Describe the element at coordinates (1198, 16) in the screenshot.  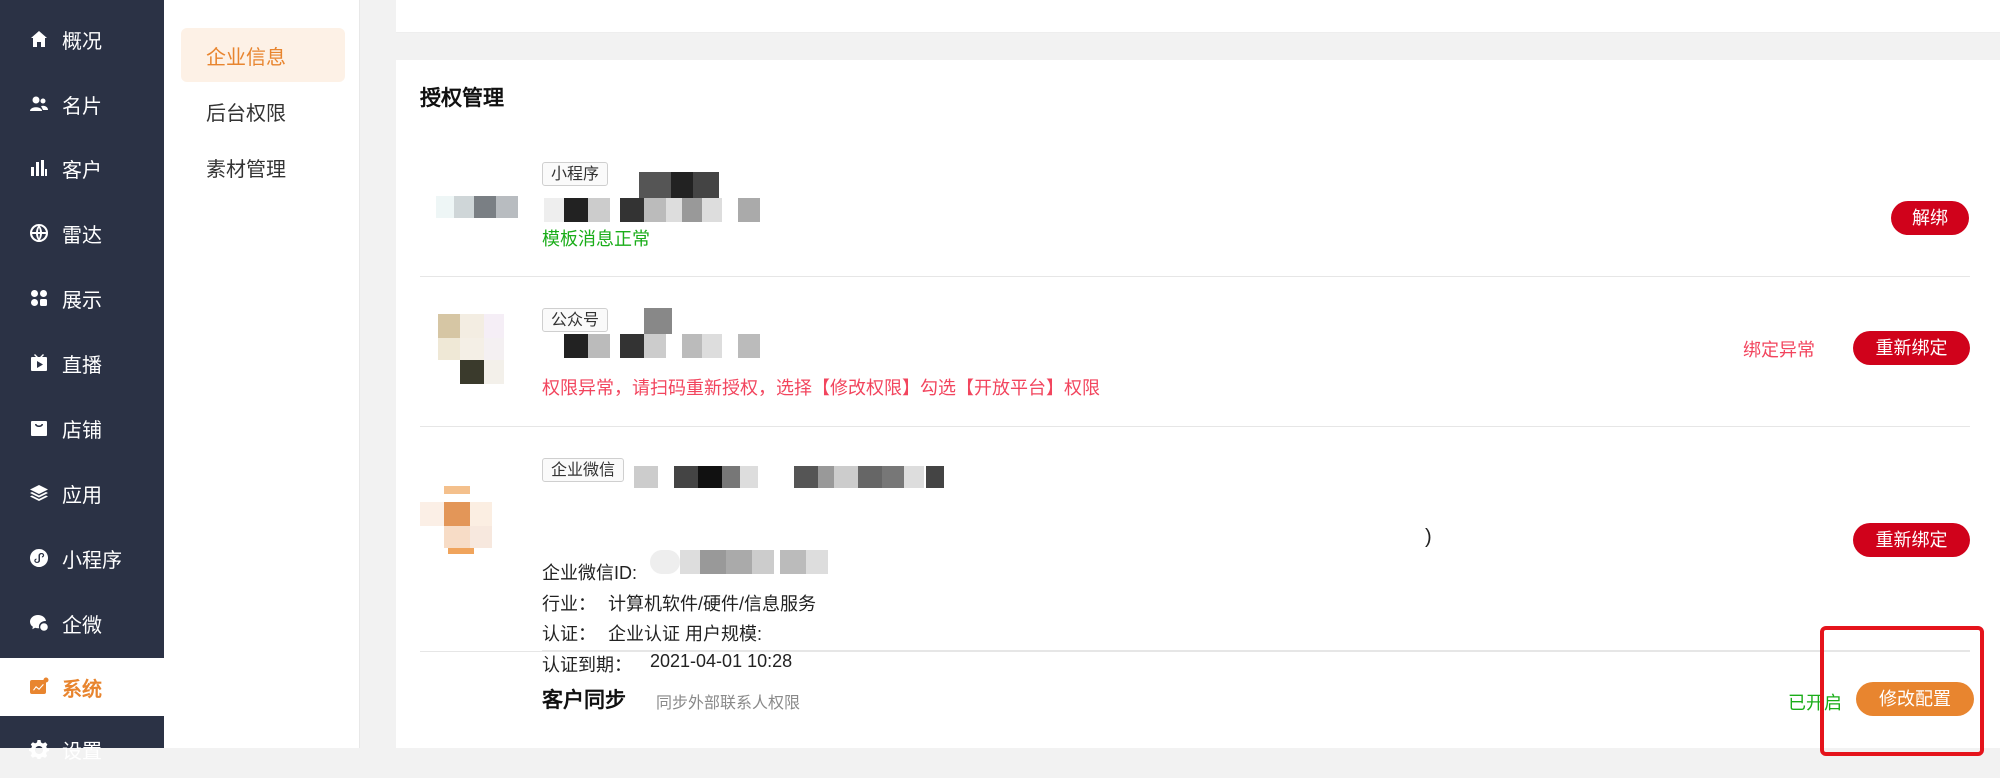
I see `previous-card-bottom` at that location.